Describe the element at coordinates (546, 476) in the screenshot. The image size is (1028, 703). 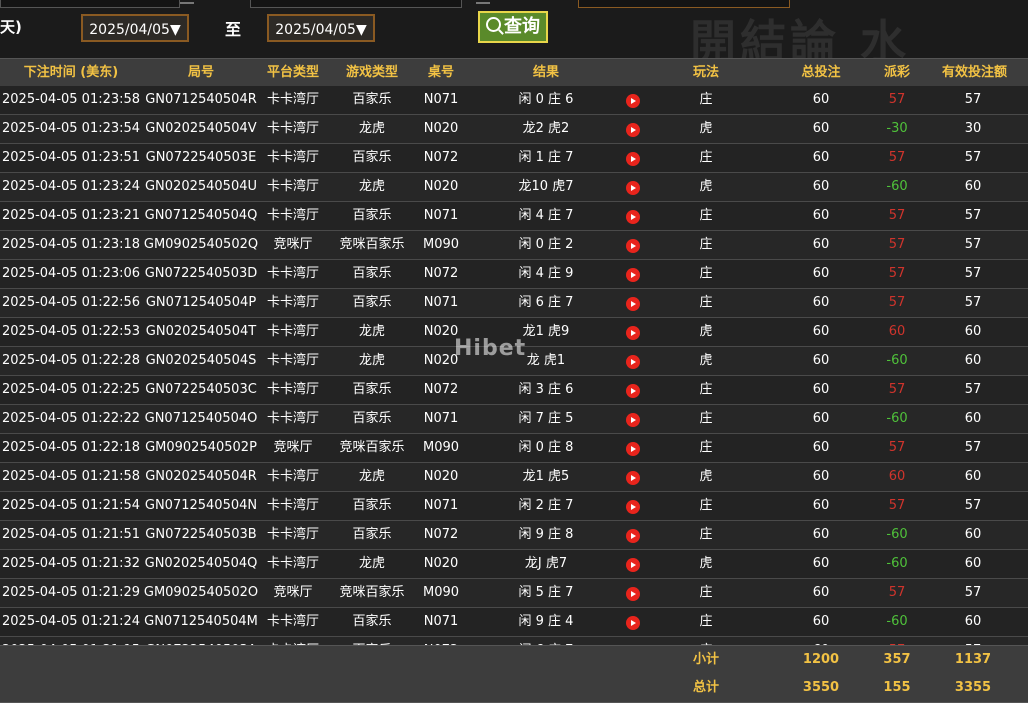
I see `row-result: 龙1 虎5` at that location.